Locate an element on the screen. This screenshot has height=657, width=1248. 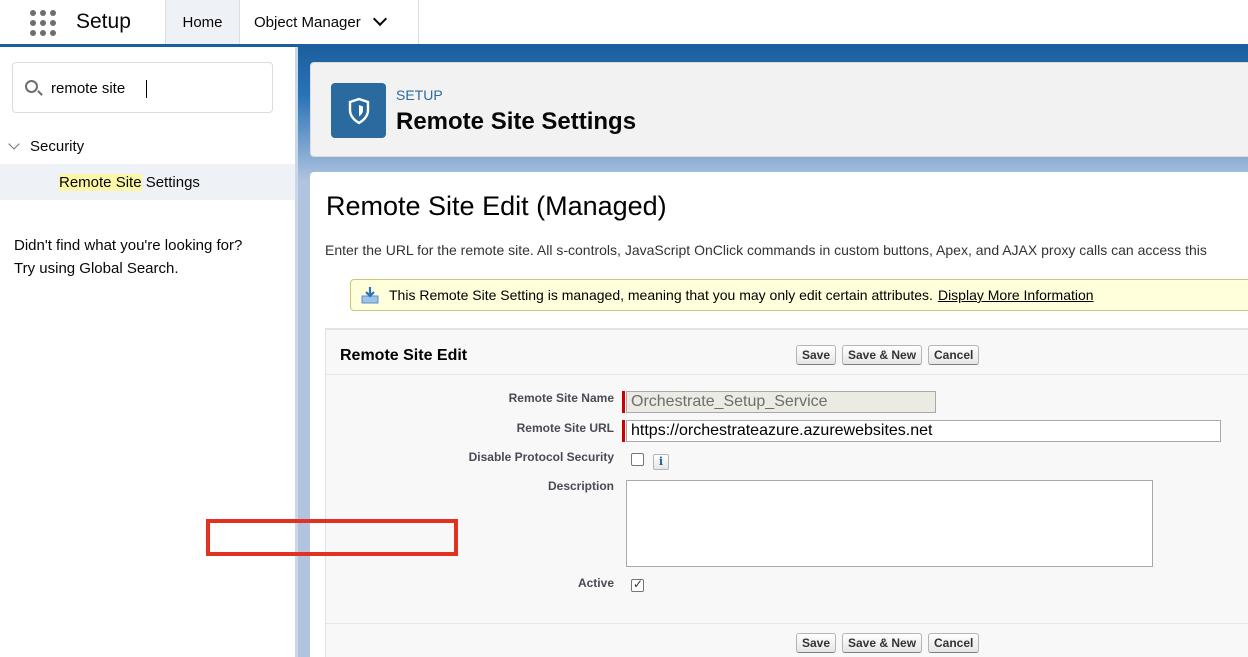
page-block-header: Remote Site Edit Save Save & New Cancel is located at coordinates (787, 352).